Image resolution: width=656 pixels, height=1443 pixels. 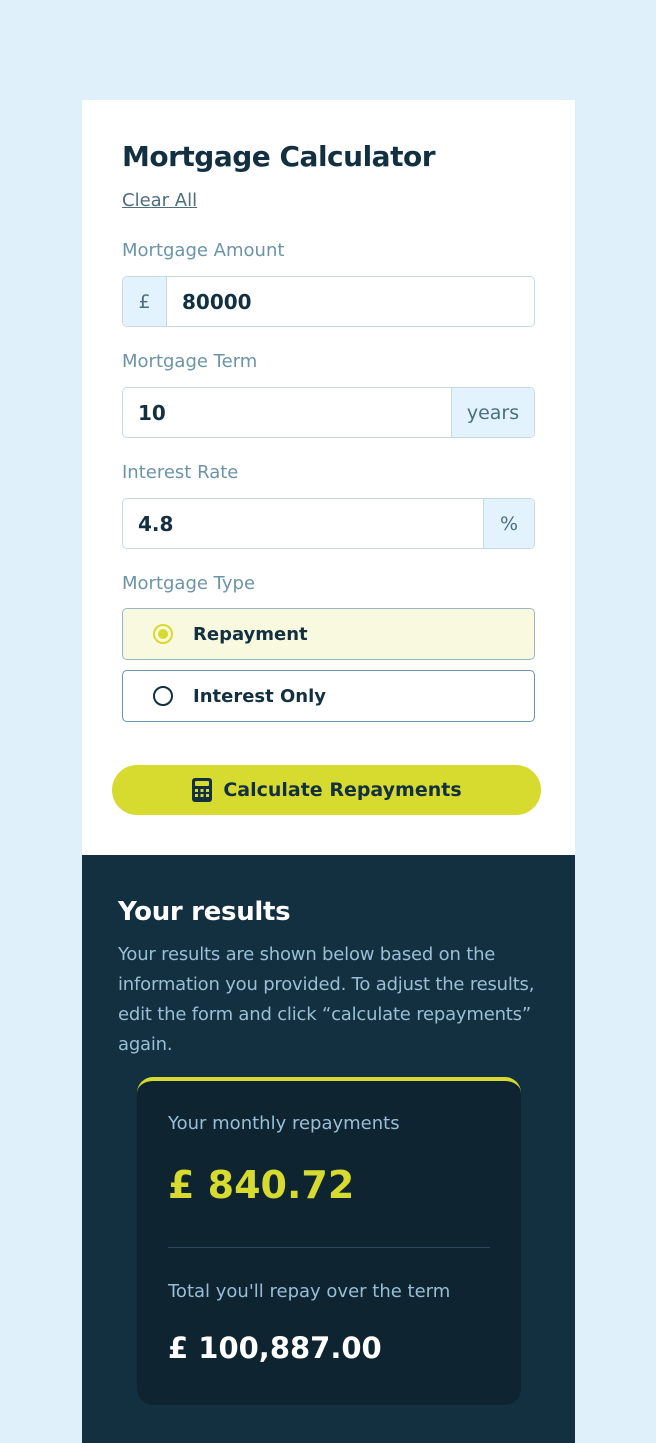 I want to click on radio-selected-icon, so click(x=163, y=634).